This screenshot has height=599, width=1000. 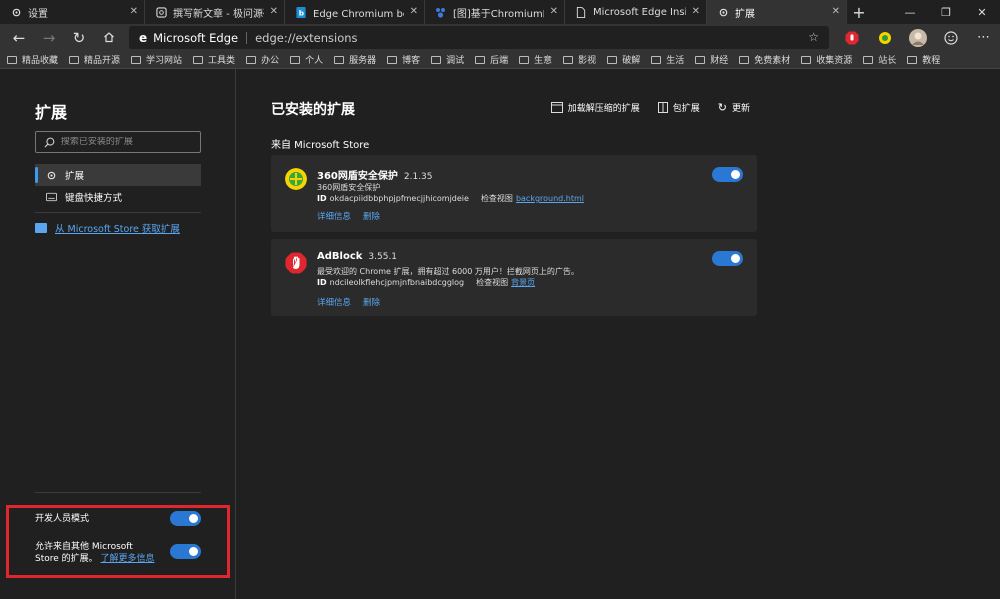 I want to click on minimize-button: —, so click(x=910, y=12).